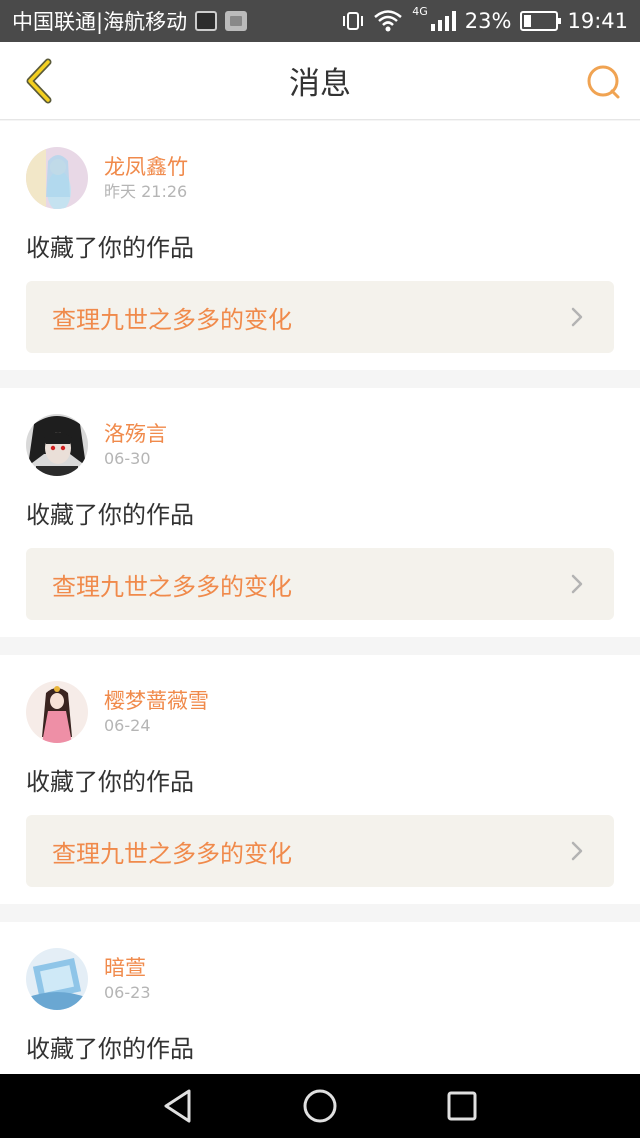 This screenshot has width=640, height=1138. I want to click on carrier-label: 中国联通|海航移动, so click(100, 22).